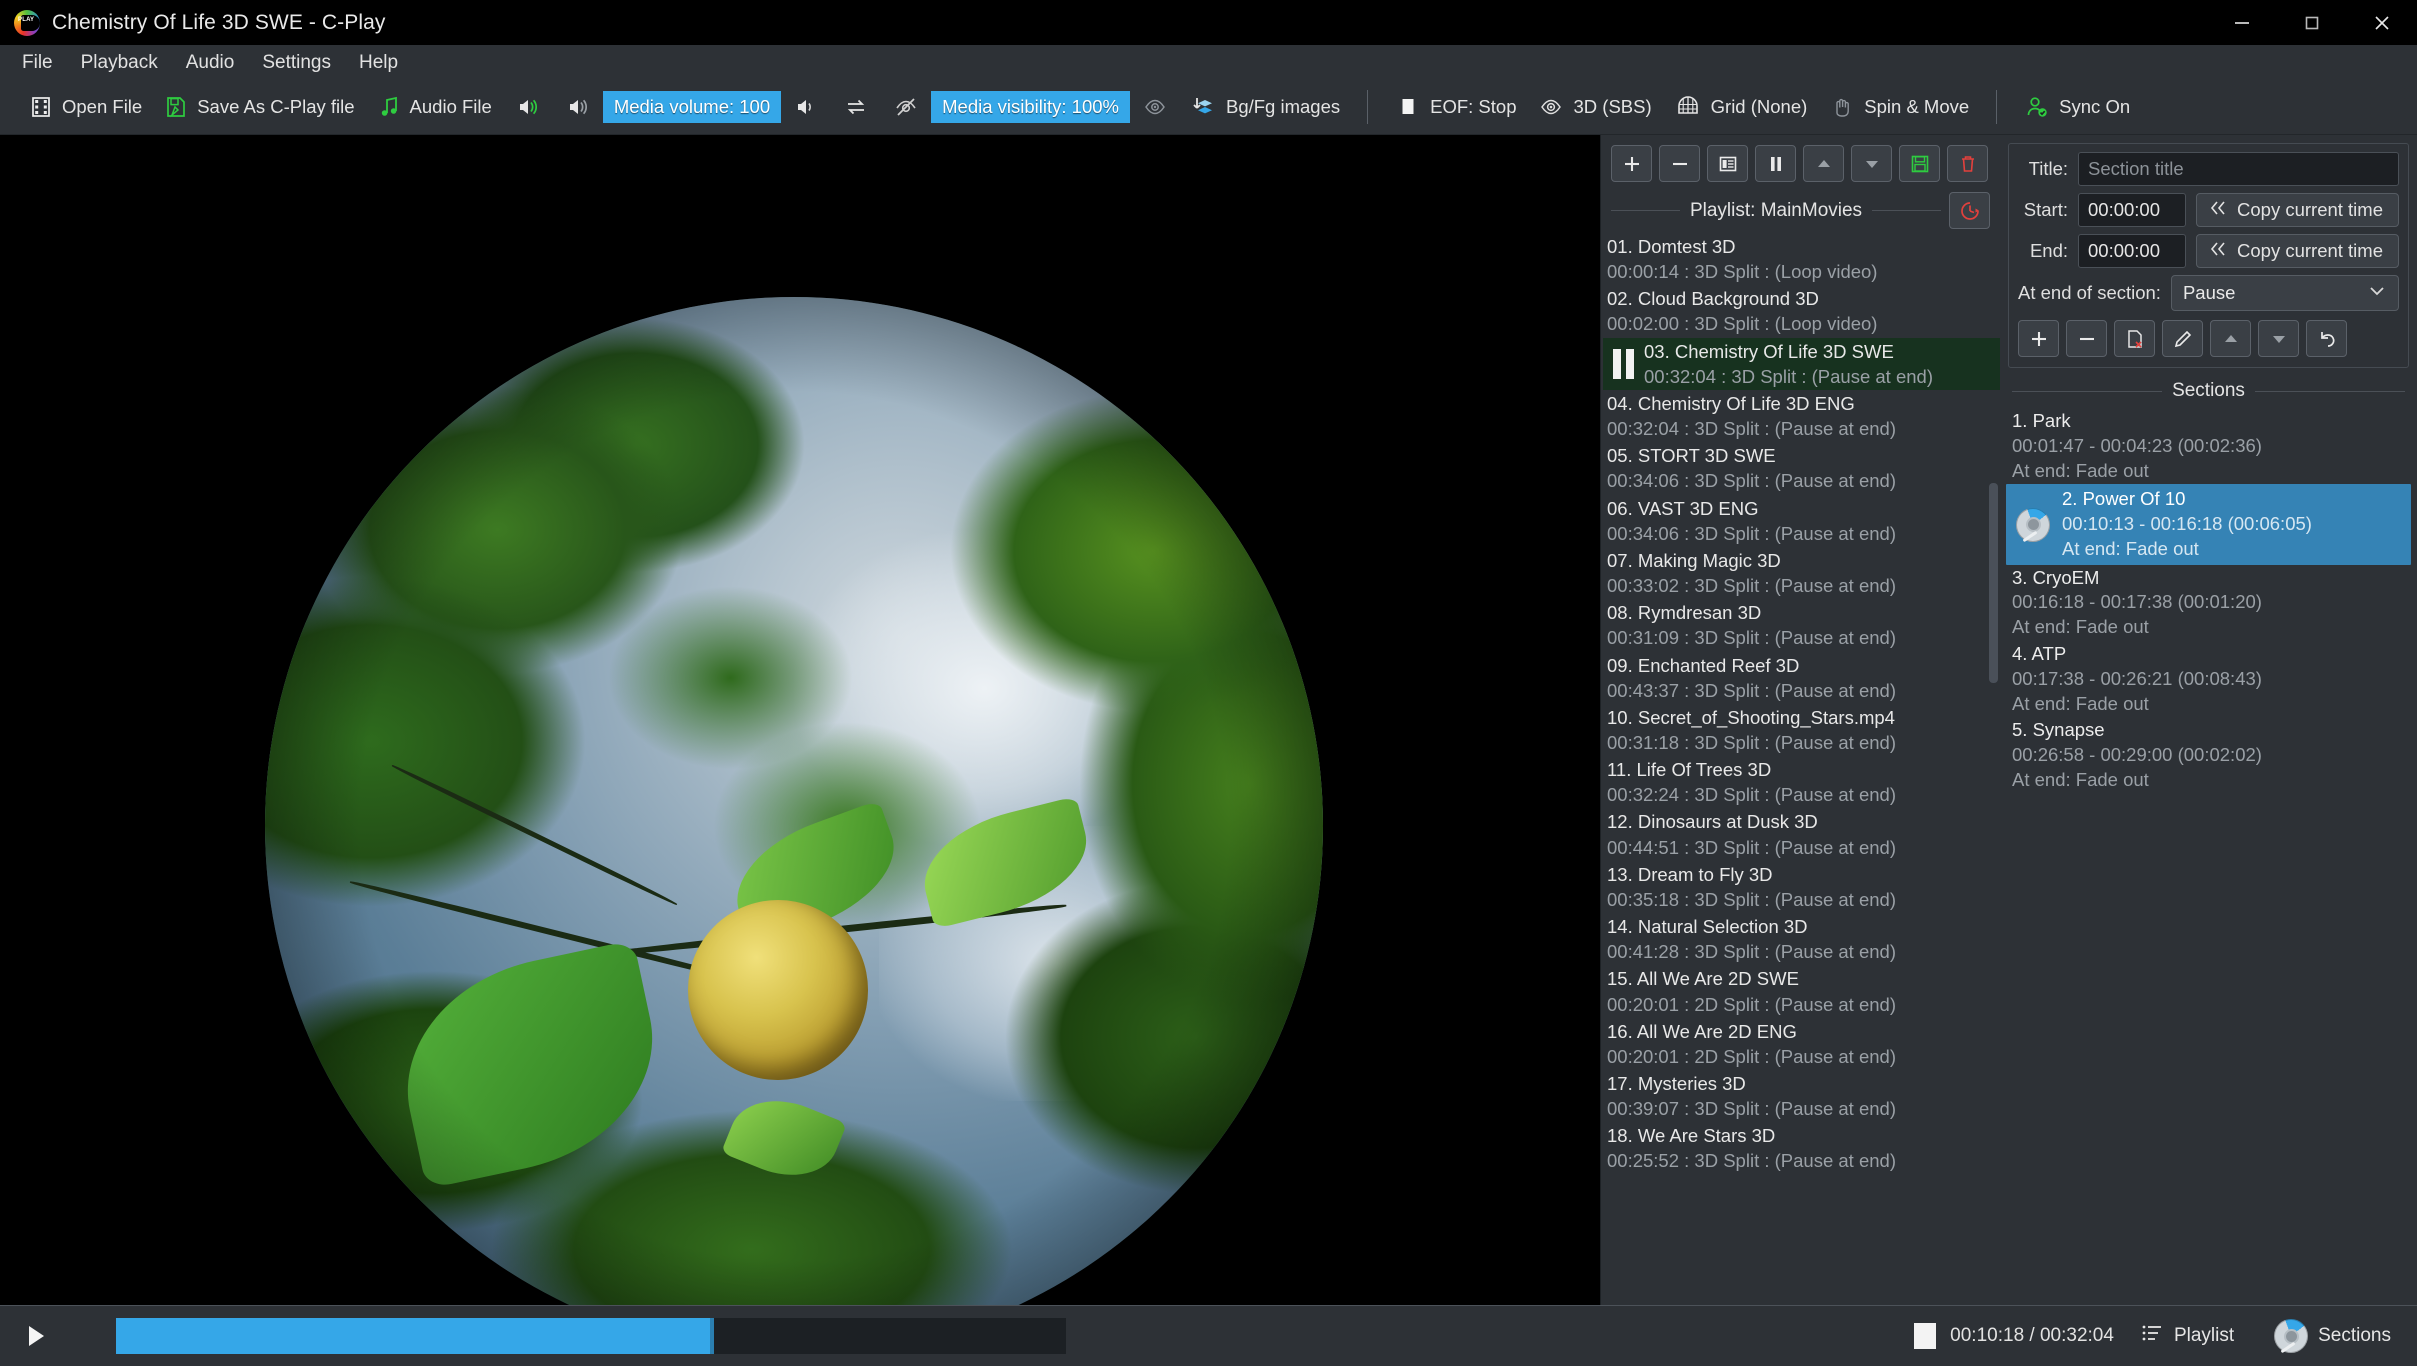 Image resolution: width=2417 pixels, height=1366 pixels. What do you see at coordinates (578, 107) in the screenshot?
I see `volume-down-button` at bounding box center [578, 107].